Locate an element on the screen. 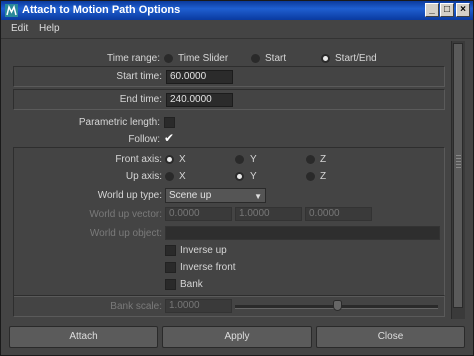 This screenshot has width=474, height=356. menu-bar: Edit Help is located at coordinates (237, 29).